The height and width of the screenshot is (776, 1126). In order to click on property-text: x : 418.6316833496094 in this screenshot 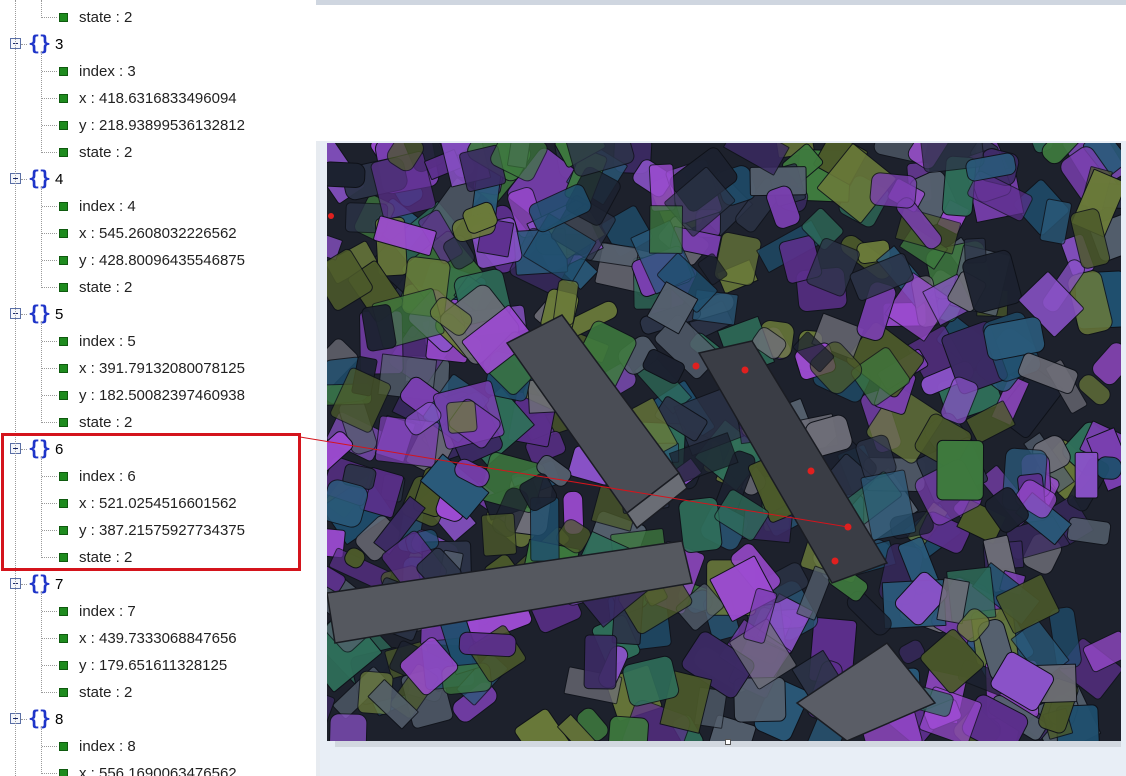, I will do `click(158, 98)`.